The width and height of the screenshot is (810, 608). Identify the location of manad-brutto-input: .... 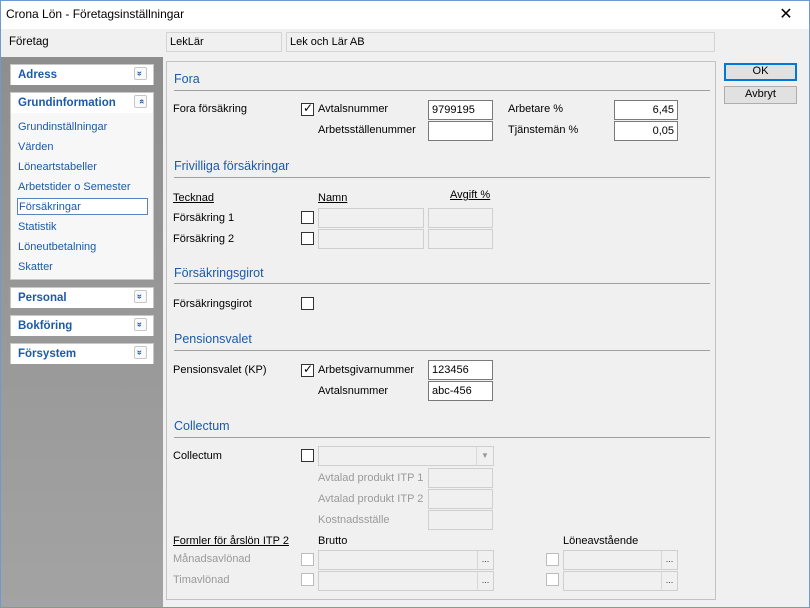
(406, 560).